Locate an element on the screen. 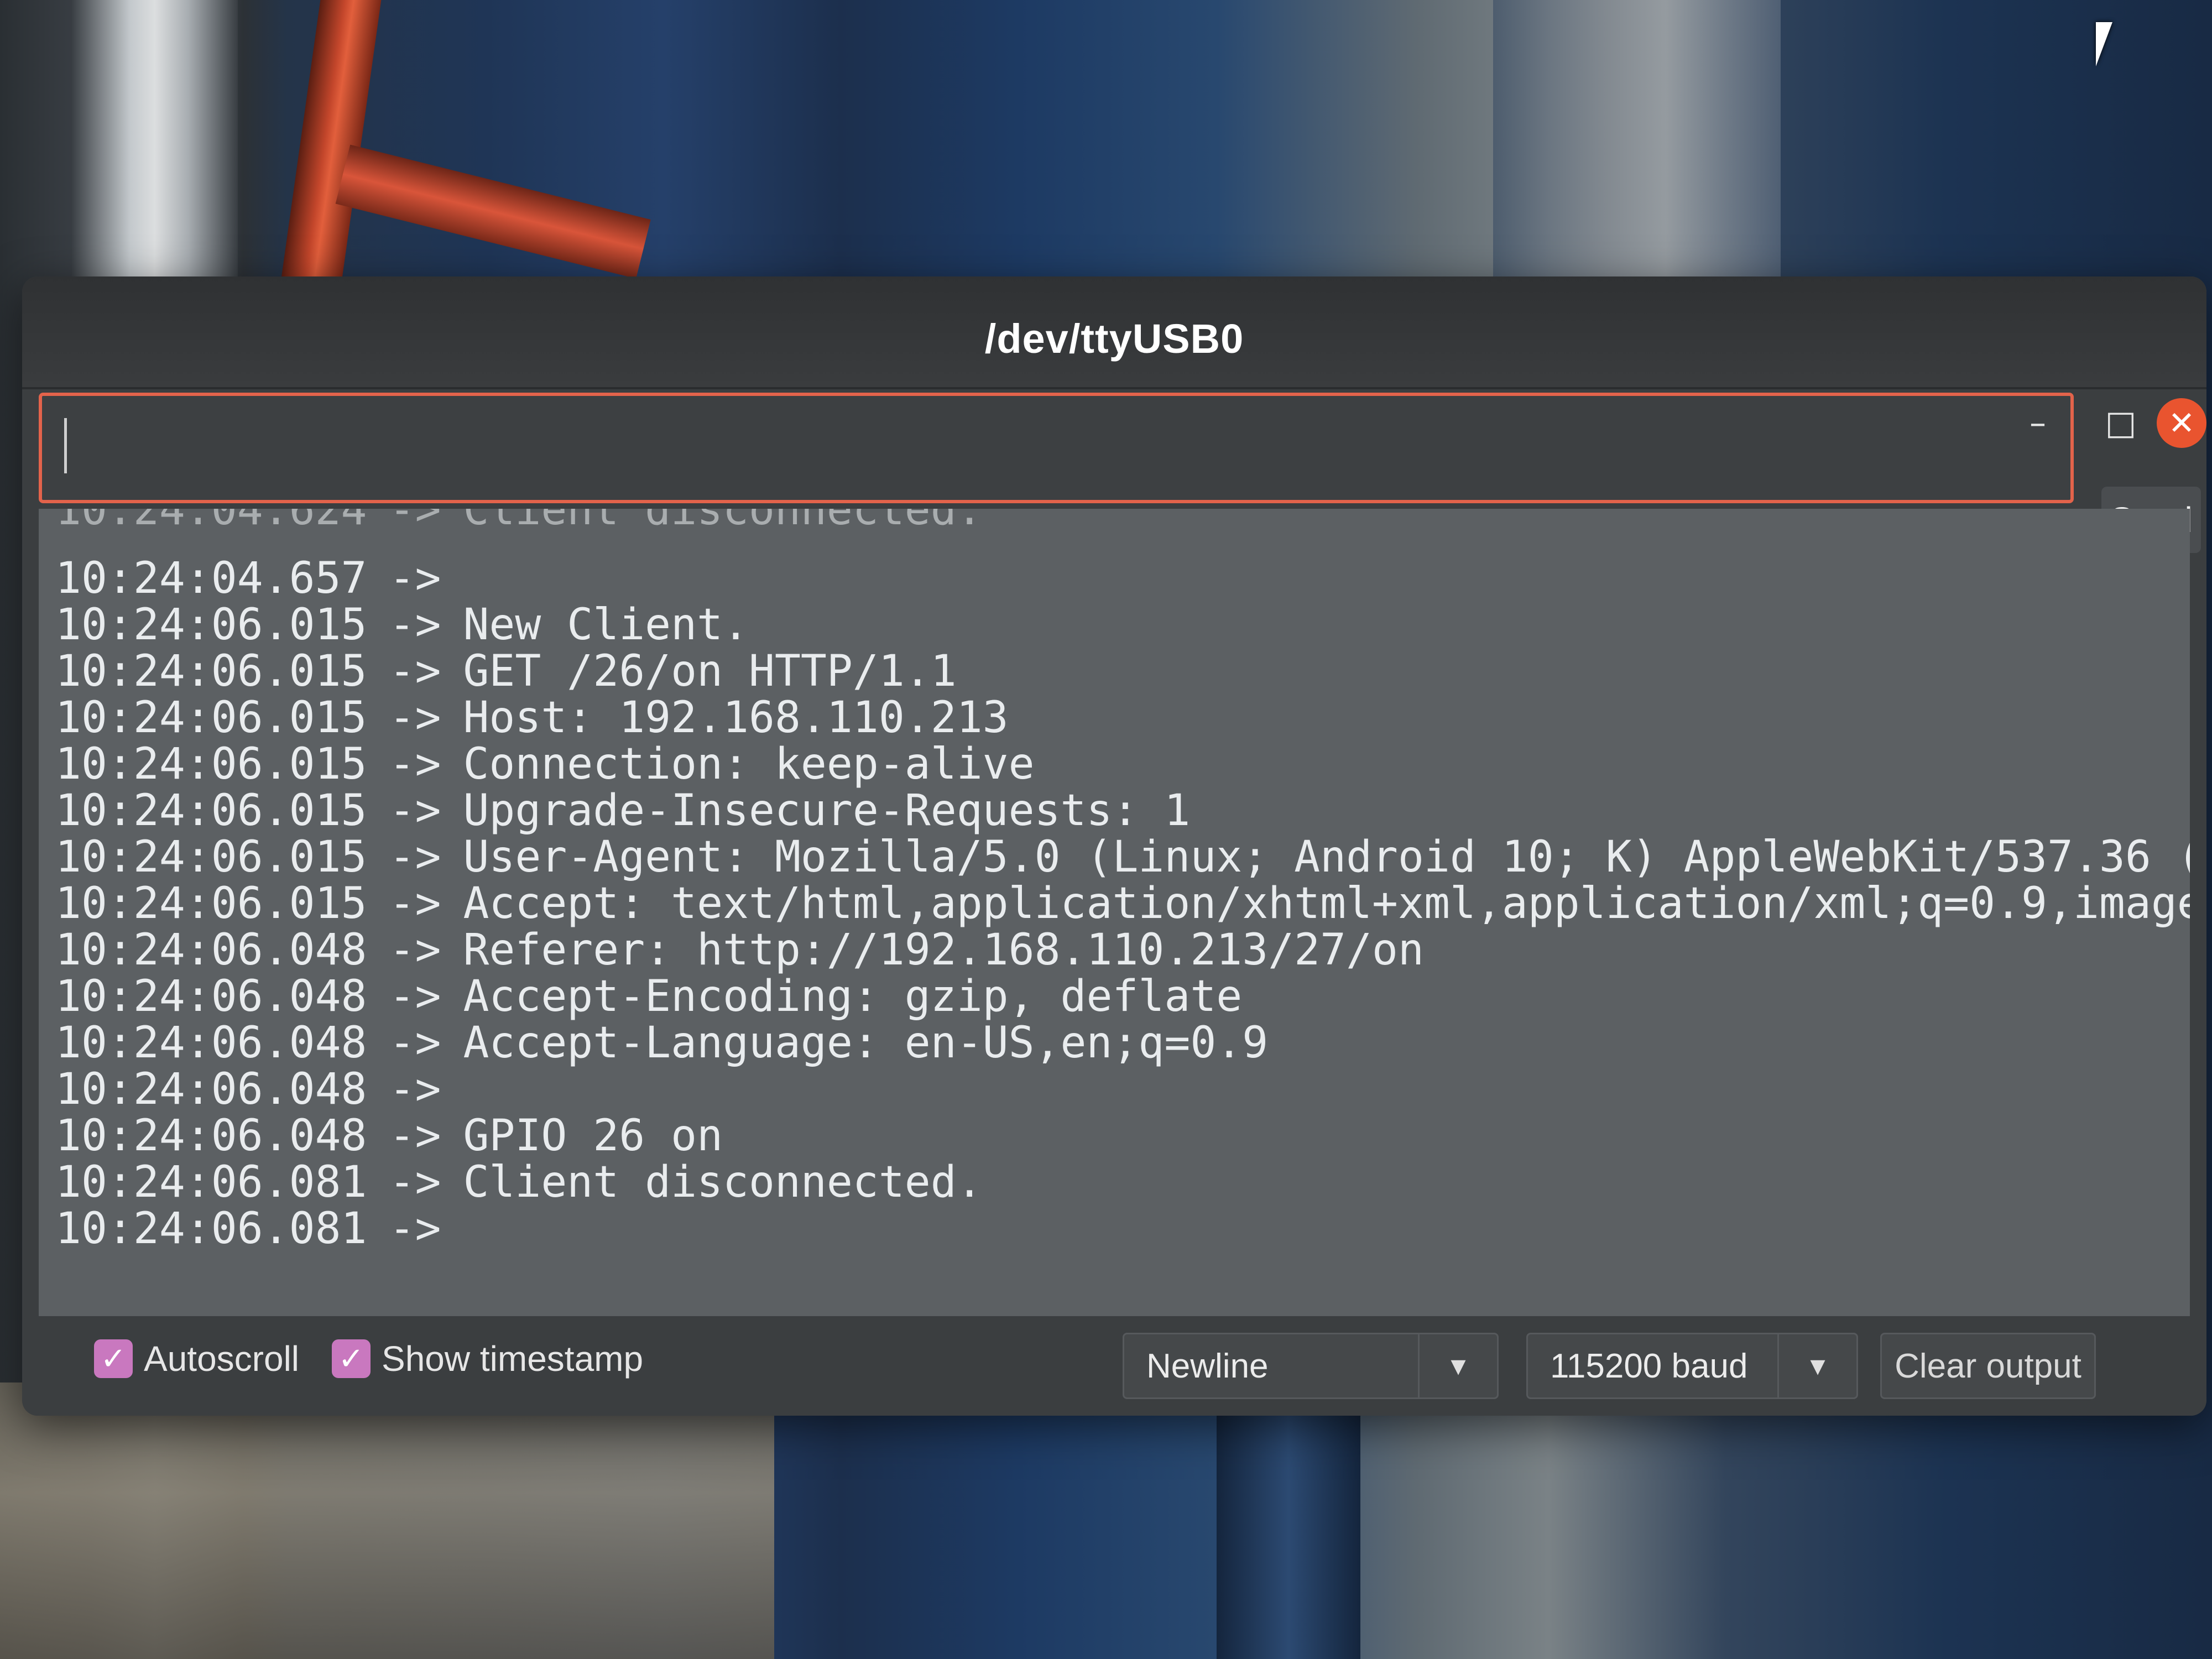 The image size is (2212, 1659). line-ending-value: Newline is located at coordinates (1207, 1366).